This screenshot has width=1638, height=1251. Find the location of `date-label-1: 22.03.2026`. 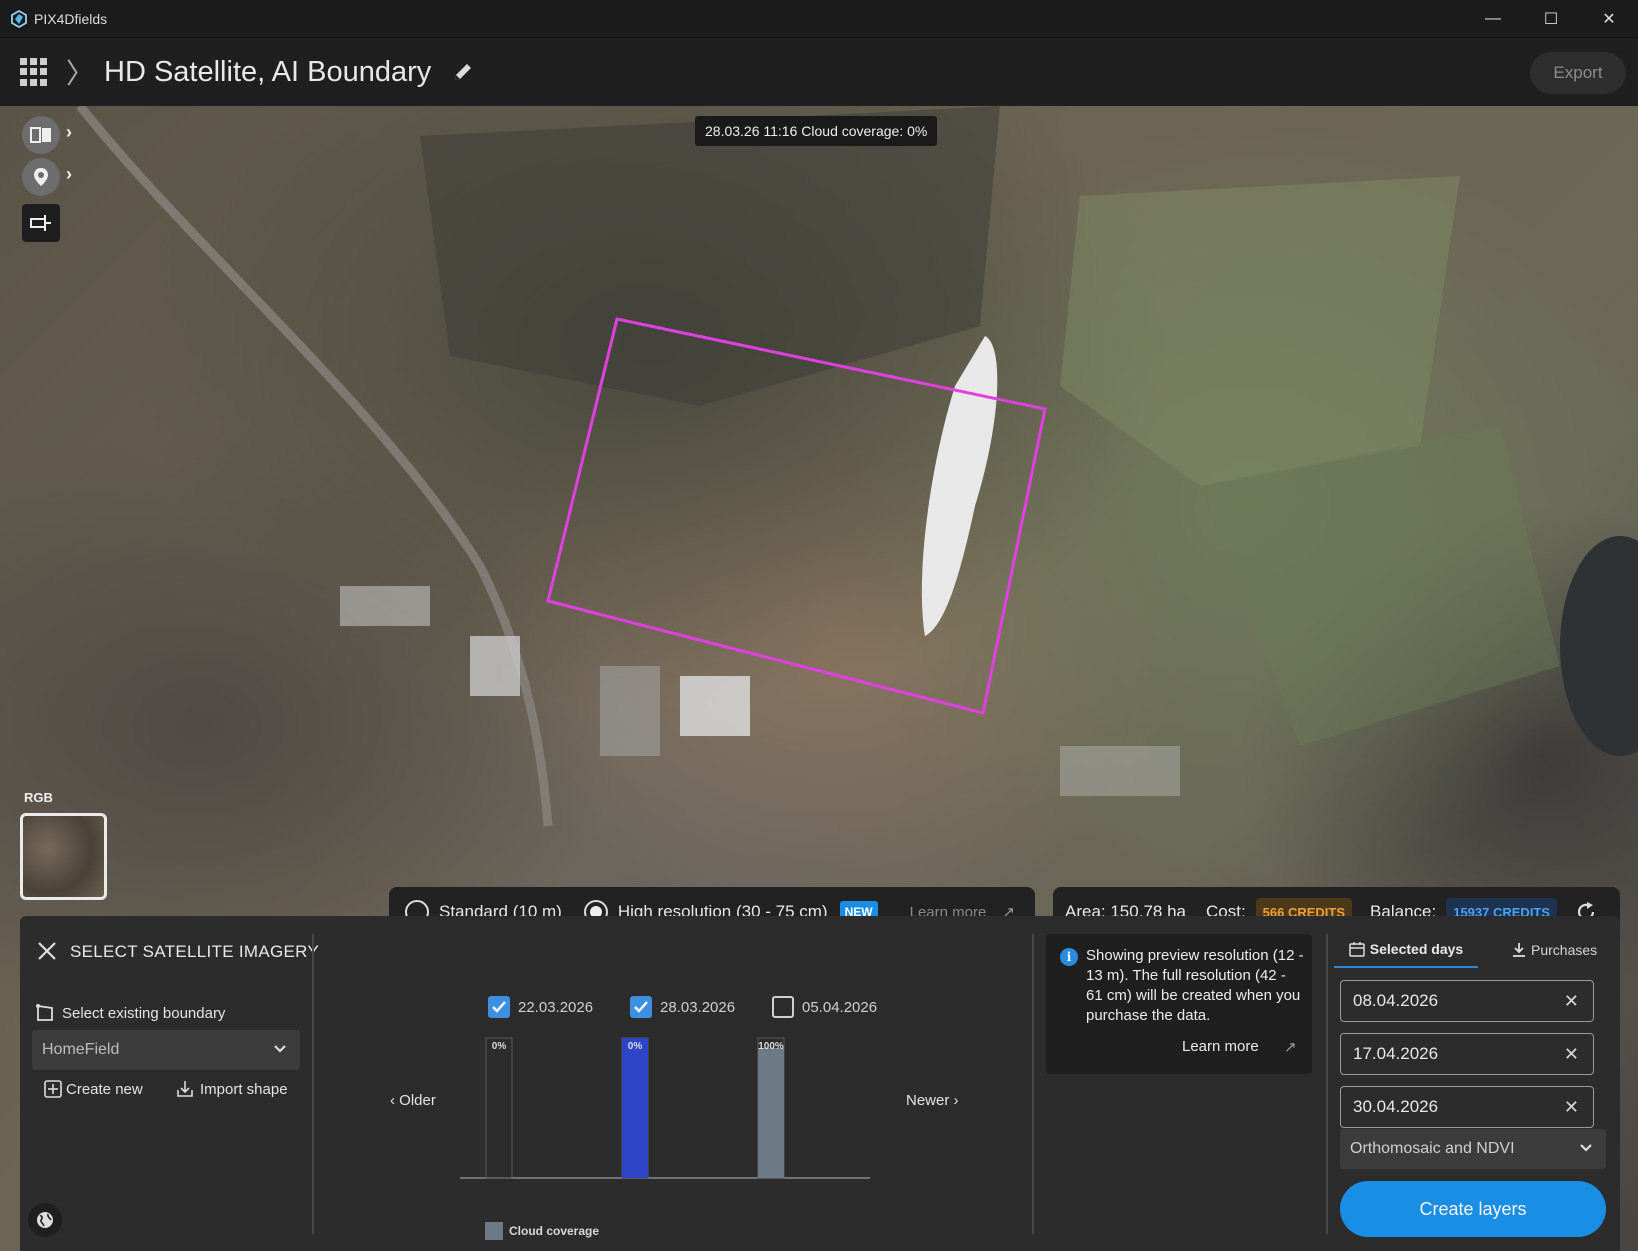

date-label-1: 22.03.2026 is located at coordinates (556, 1007).